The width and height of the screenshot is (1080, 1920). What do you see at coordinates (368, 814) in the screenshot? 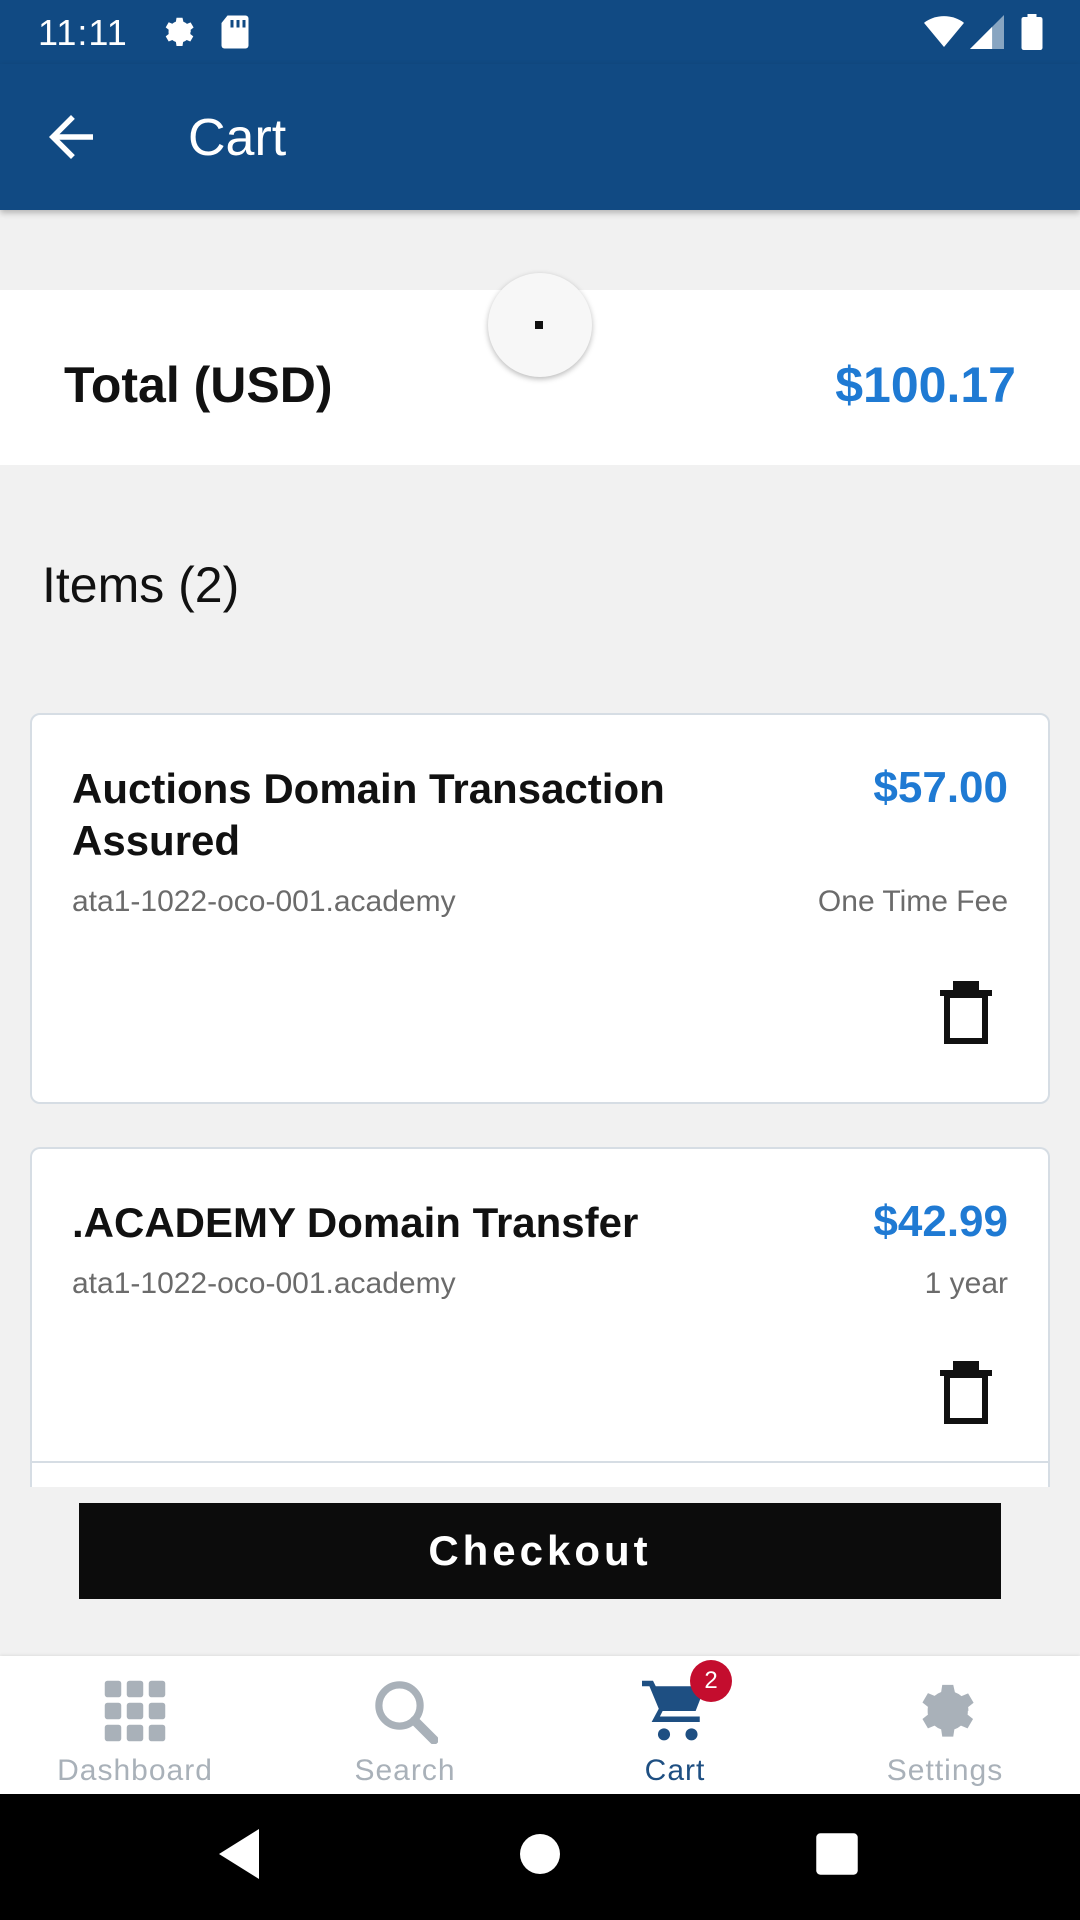
I see `item-name: Auctions Domain Transaction Assured` at bounding box center [368, 814].